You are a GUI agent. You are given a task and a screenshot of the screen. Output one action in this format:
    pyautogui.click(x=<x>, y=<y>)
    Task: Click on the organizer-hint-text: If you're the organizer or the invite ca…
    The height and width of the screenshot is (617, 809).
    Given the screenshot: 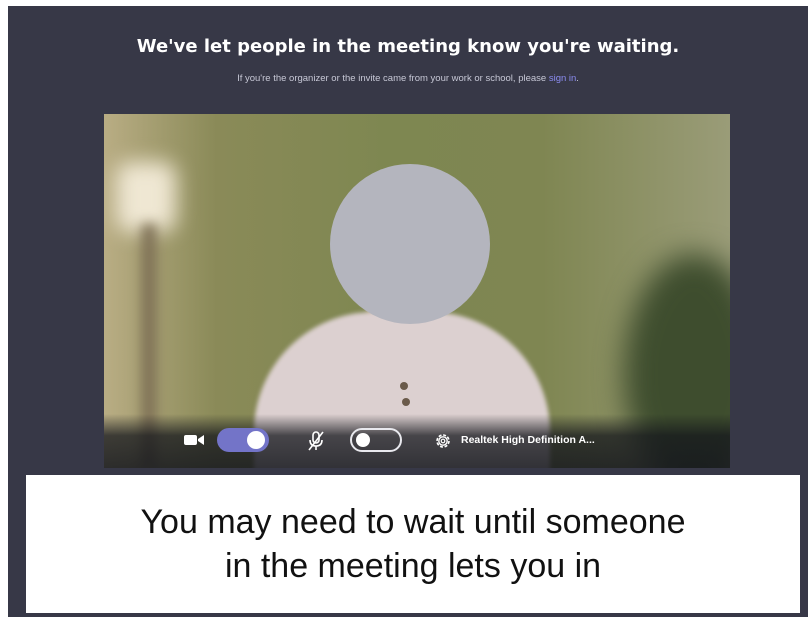 What is the action you would take?
    pyautogui.click(x=393, y=78)
    